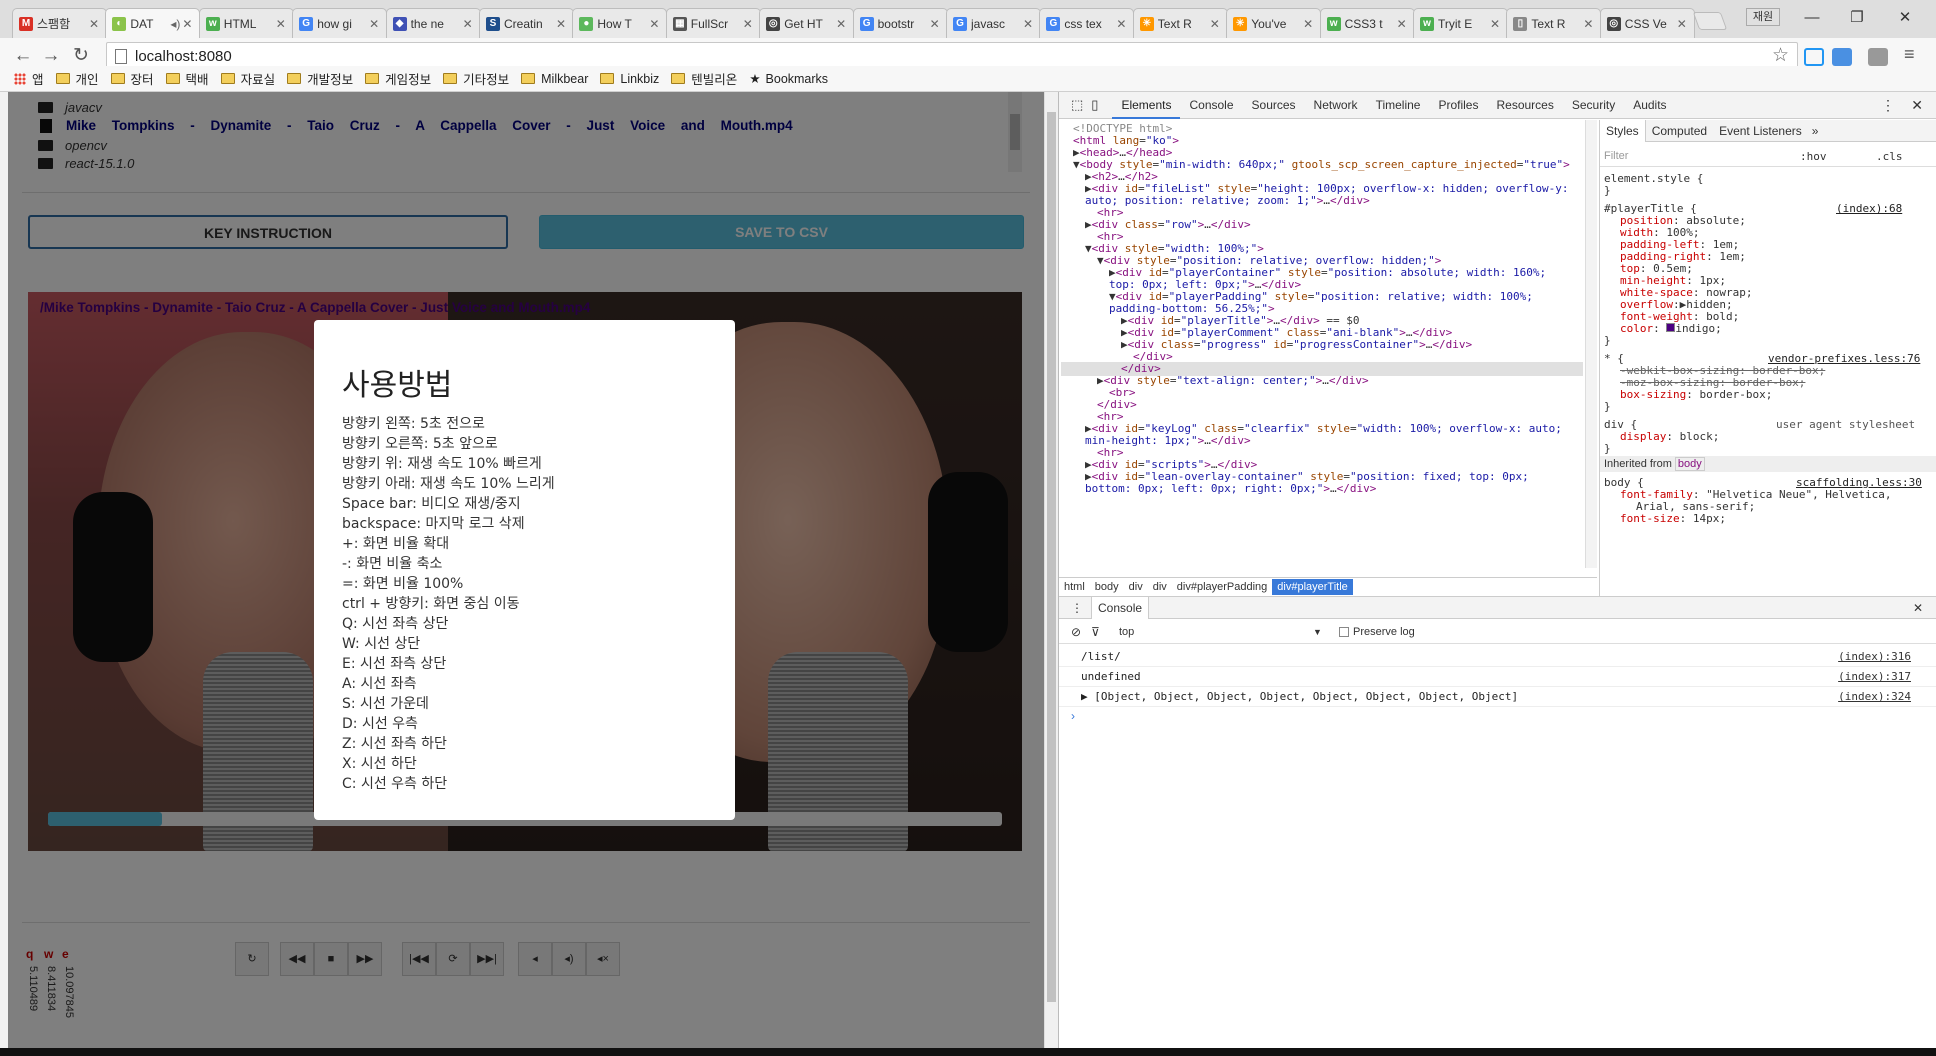  What do you see at coordinates (153, 23) in the screenshot?
I see `browser-tab: ◐ DAT ◂) ✕` at bounding box center [153, 23].